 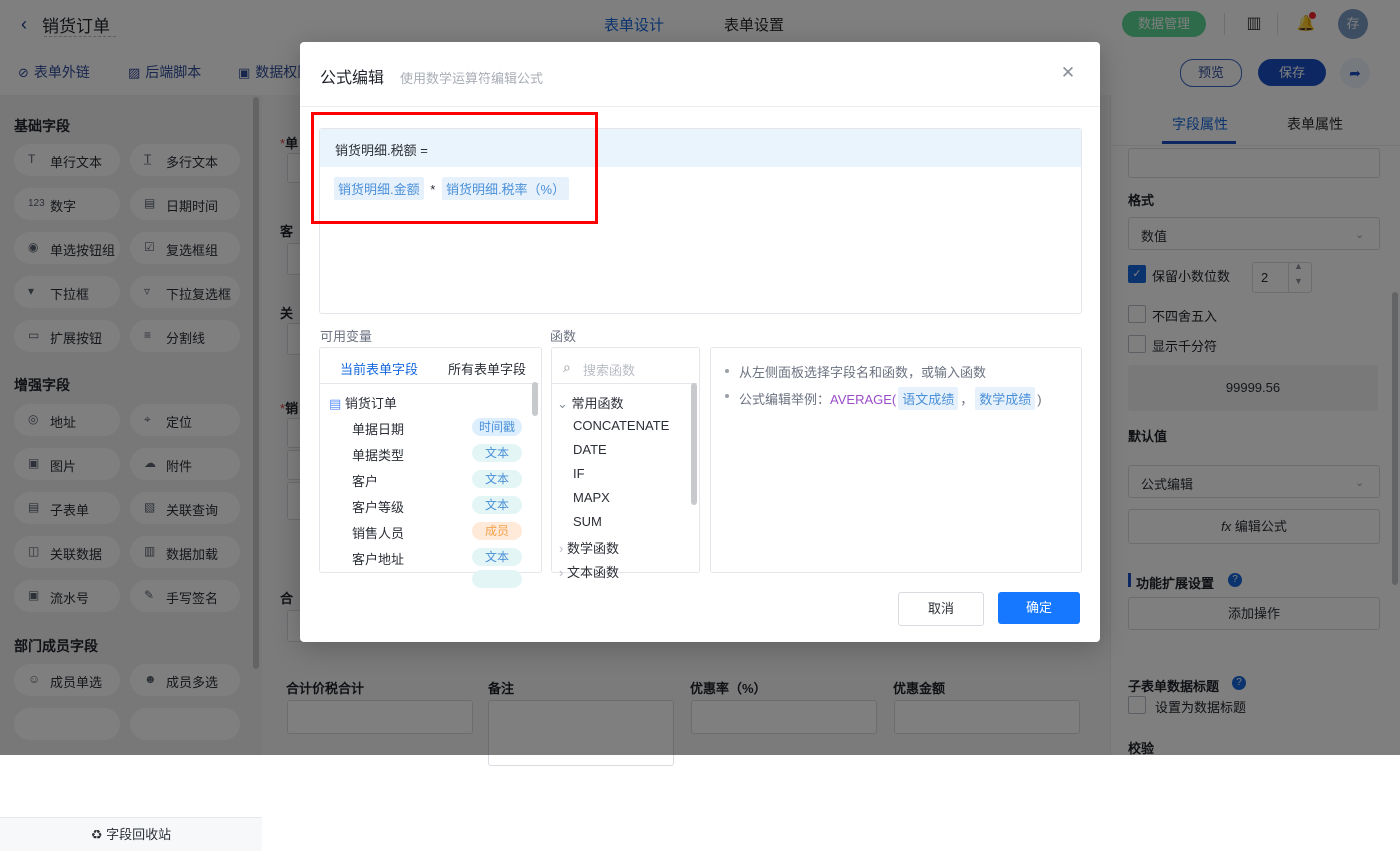 What do you see at coordinates (429, 383) in the screenshot?
I see `variables-tab-divider` at bounding box center [429, 383].